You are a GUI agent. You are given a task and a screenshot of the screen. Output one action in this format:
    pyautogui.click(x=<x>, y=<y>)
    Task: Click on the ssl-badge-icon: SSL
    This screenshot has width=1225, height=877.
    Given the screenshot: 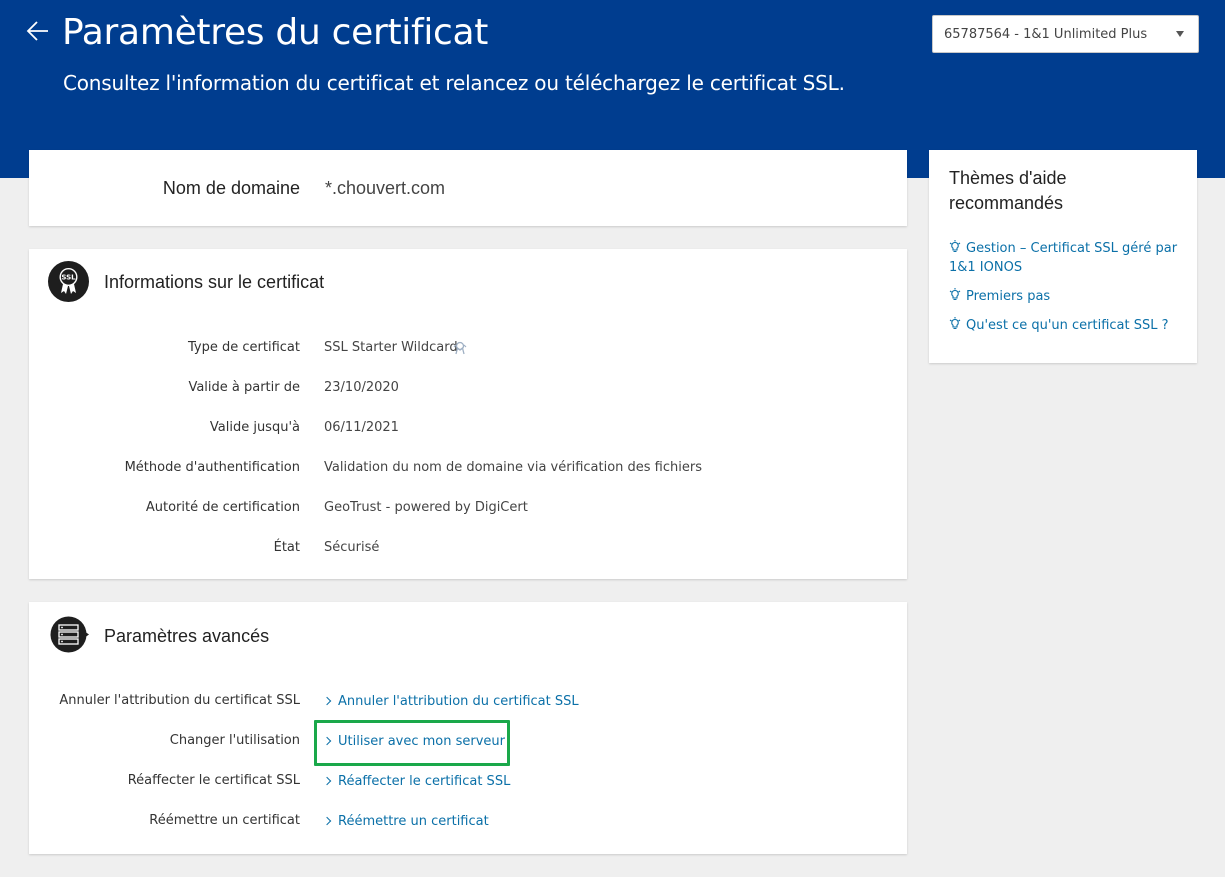 What is the action you would take?
    pyautogui.click(x=68, y=281)
    